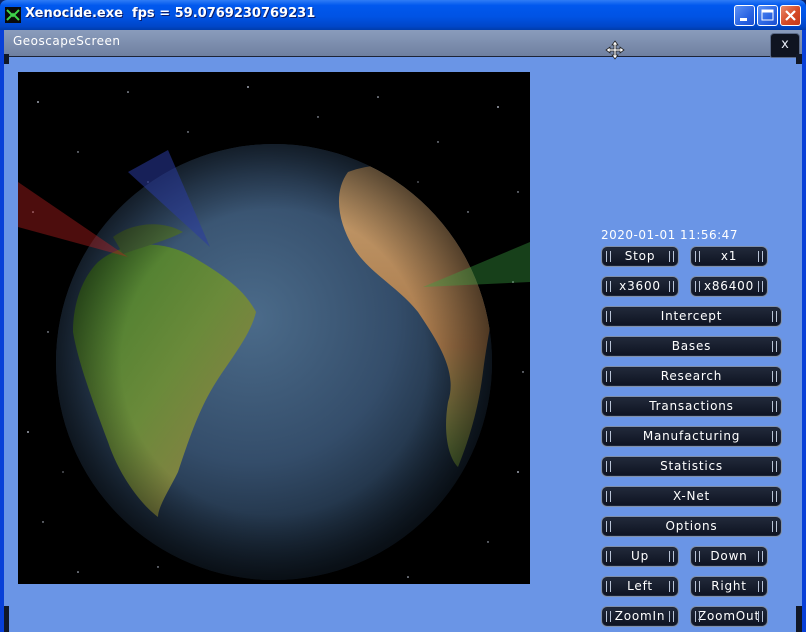 Image resolution: width=806 pixels, height=632 pixels. I want to click on statistics-button: Statistics, so click(691, 466).